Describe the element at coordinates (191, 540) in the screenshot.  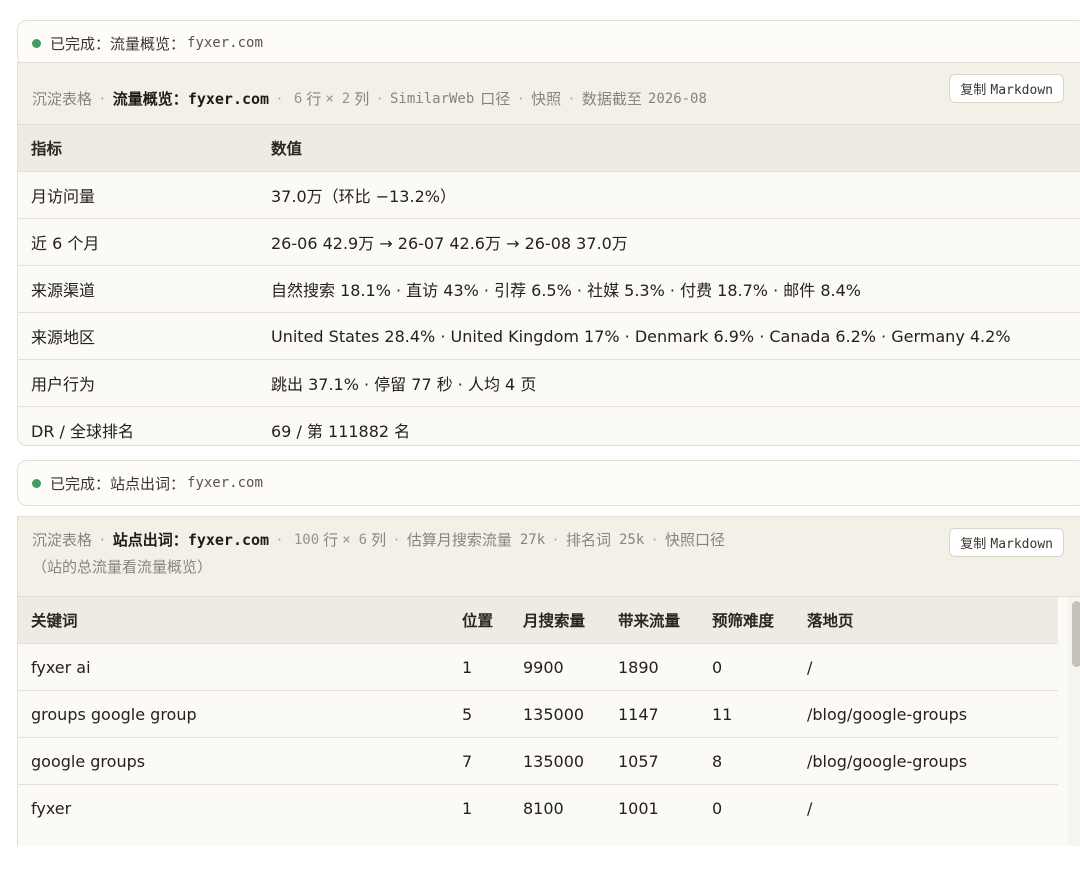
I see `card-title: 站点出词：fyxer.com` at that location.